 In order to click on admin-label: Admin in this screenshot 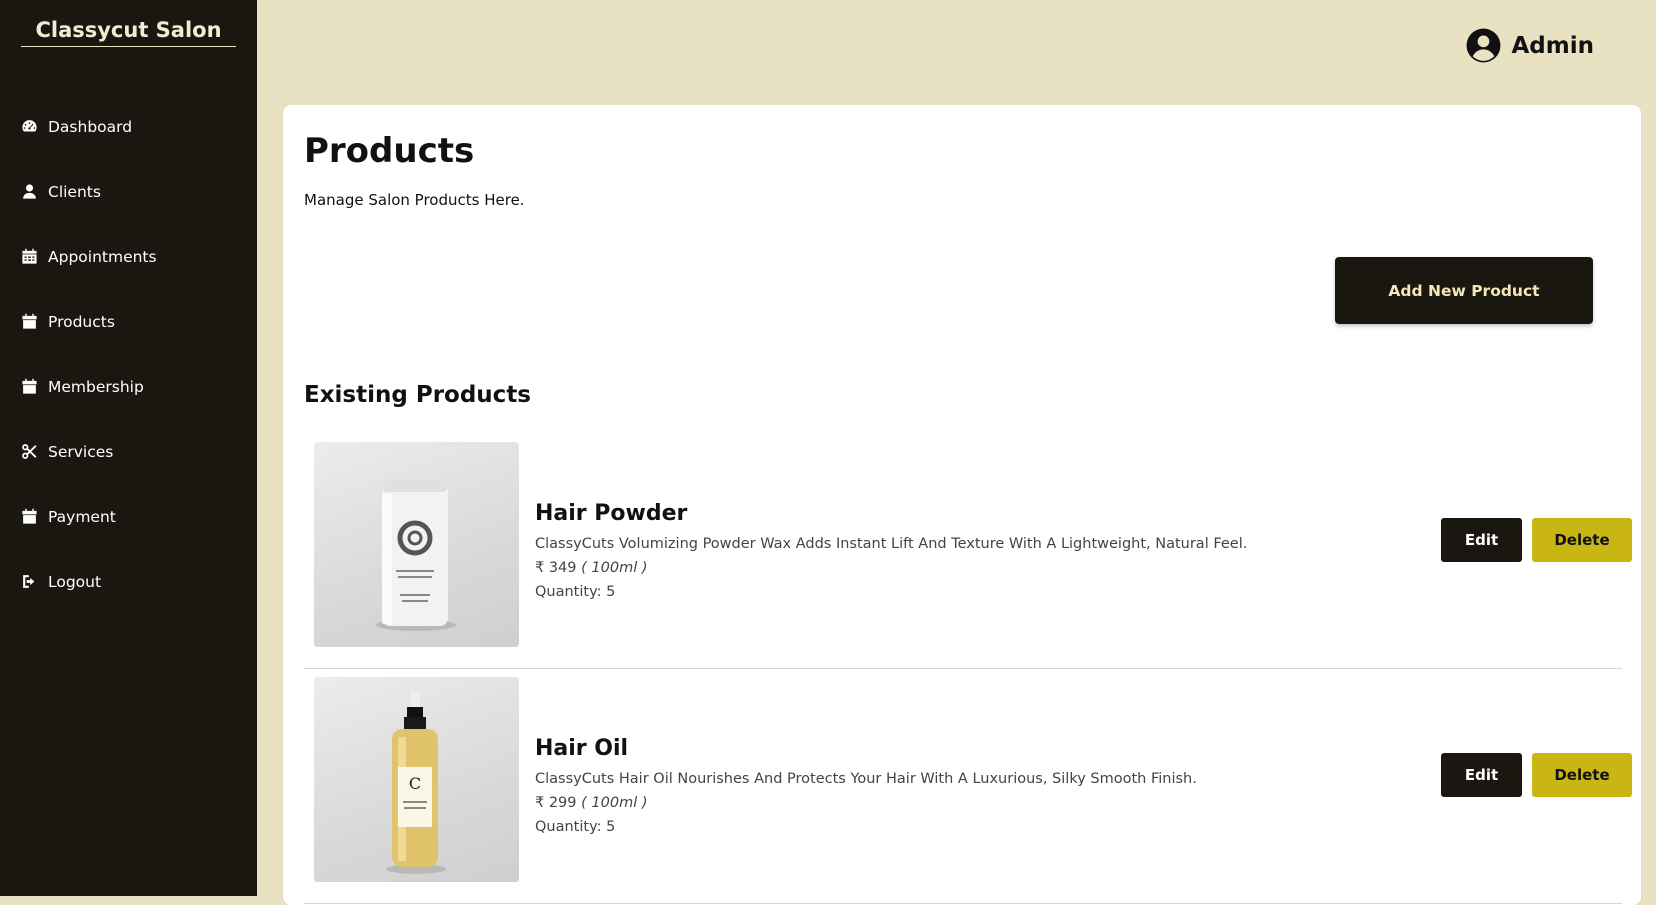, I will do `click(1553, 45)`.